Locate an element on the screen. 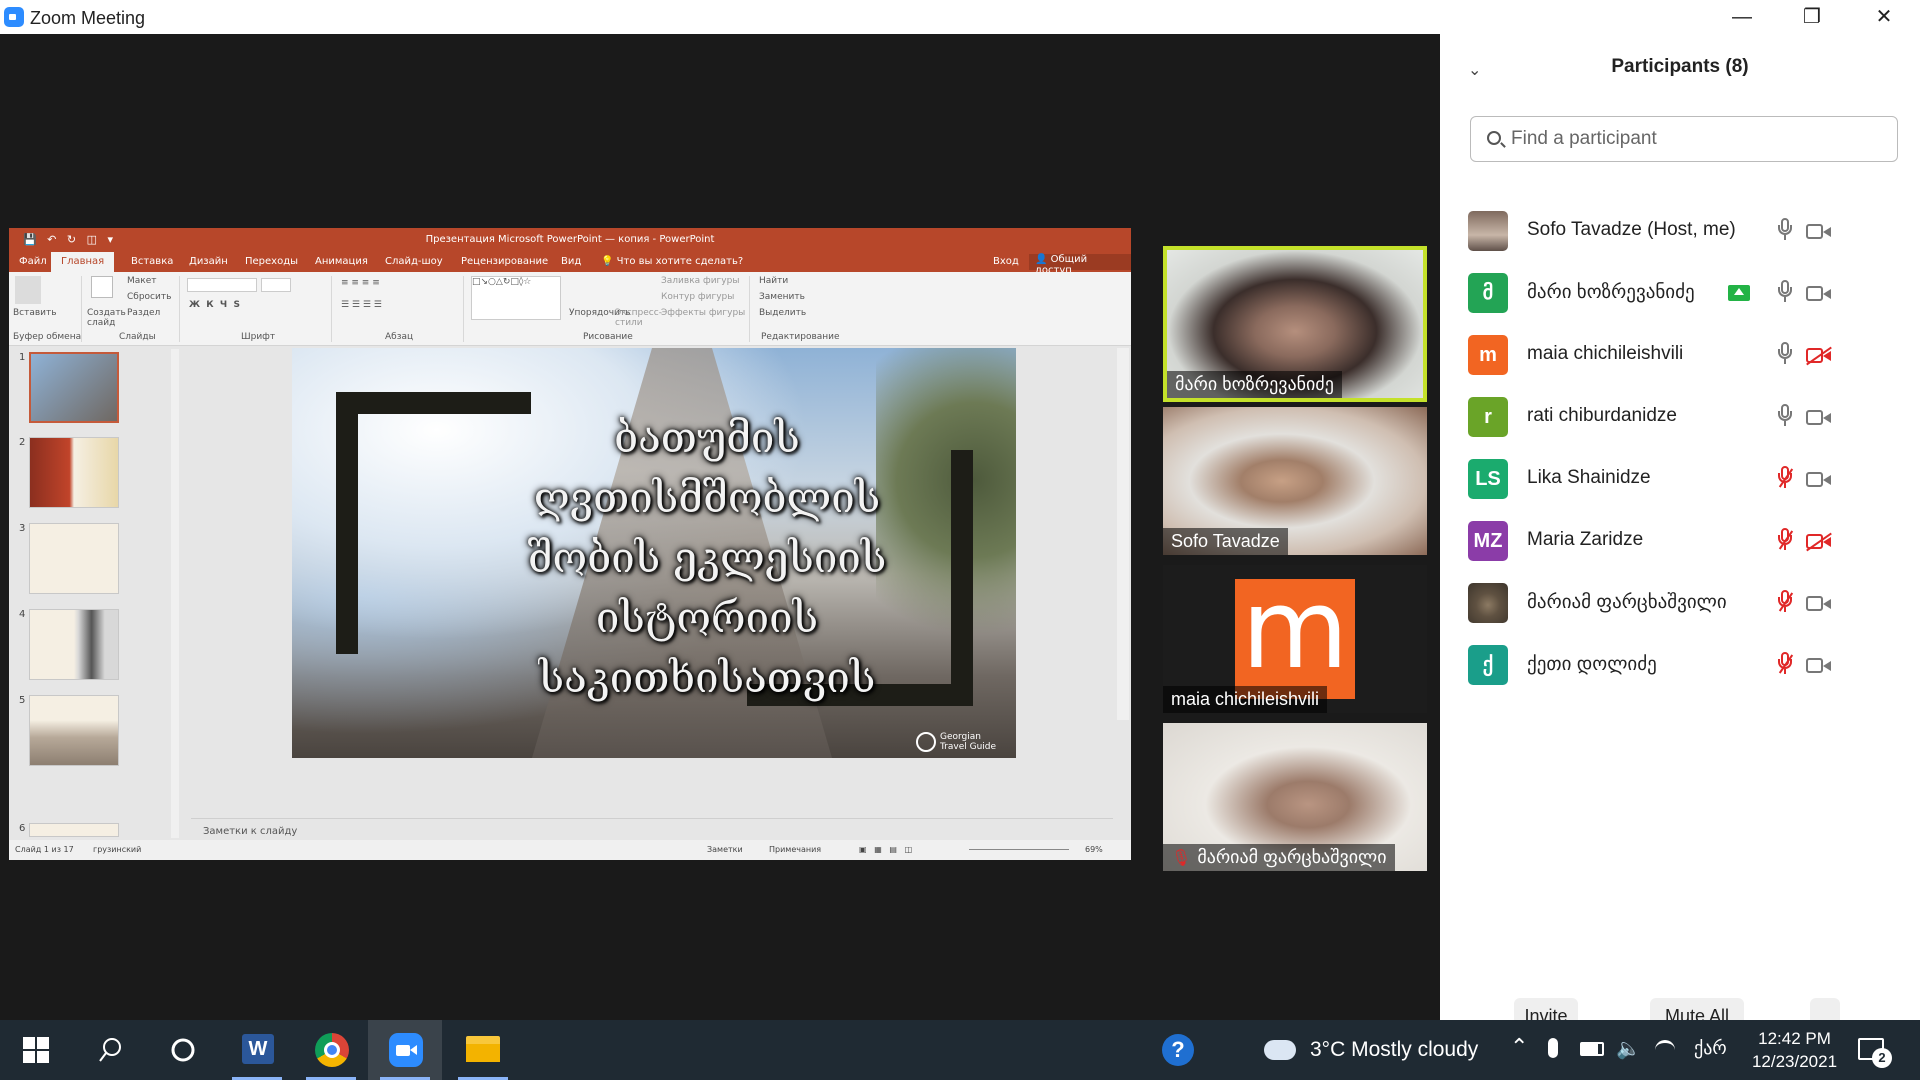  ppt-tab-home: Главная is located at coordinates (83, 262).